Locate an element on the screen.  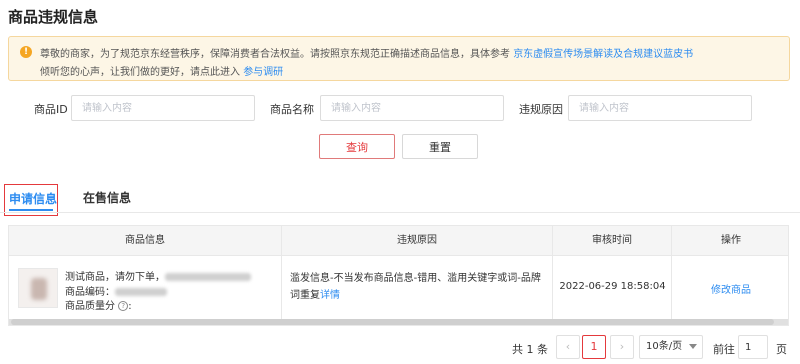
help-icon: ? is located at coordinates (123, 306).